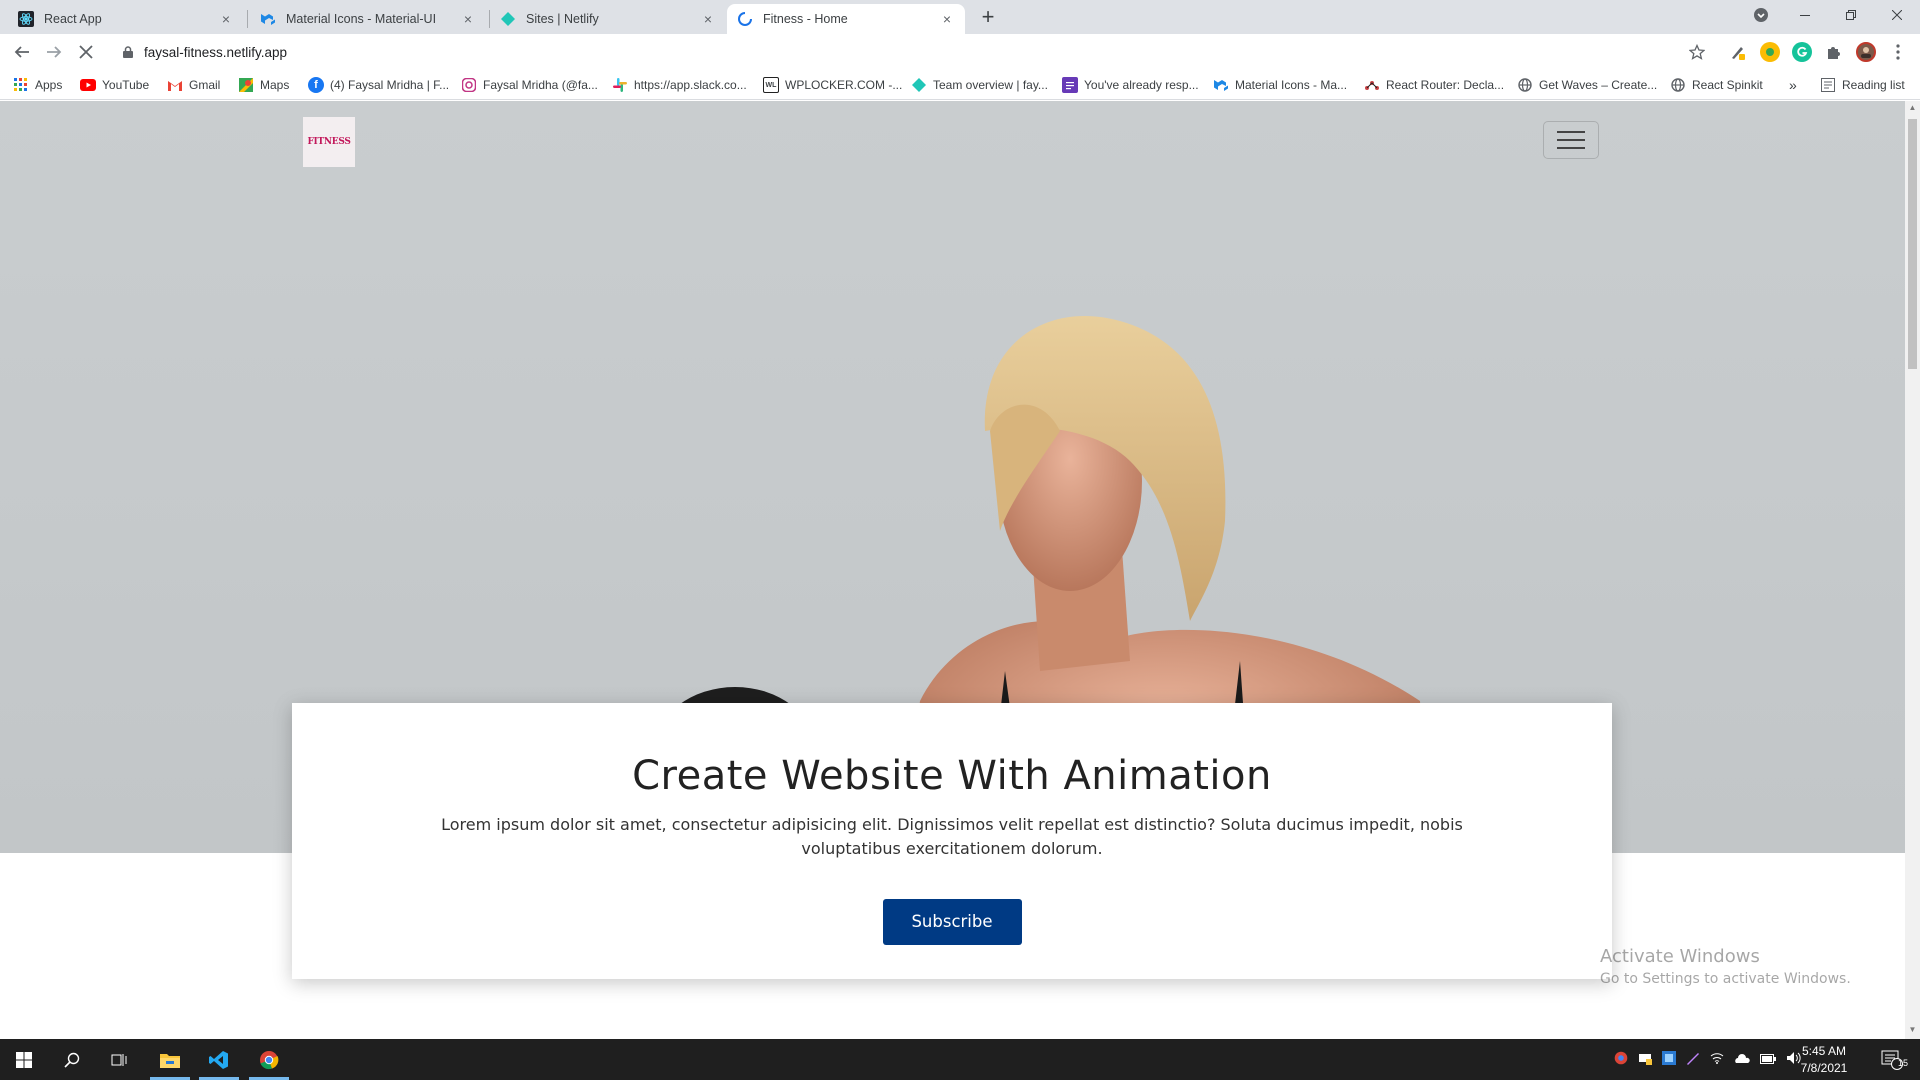 The width and height of the screenshot is (1920, 1080). Describe the element at coordinates (1892, 1059) in the screenshot. I see `action-center-icon: 15` at that location.